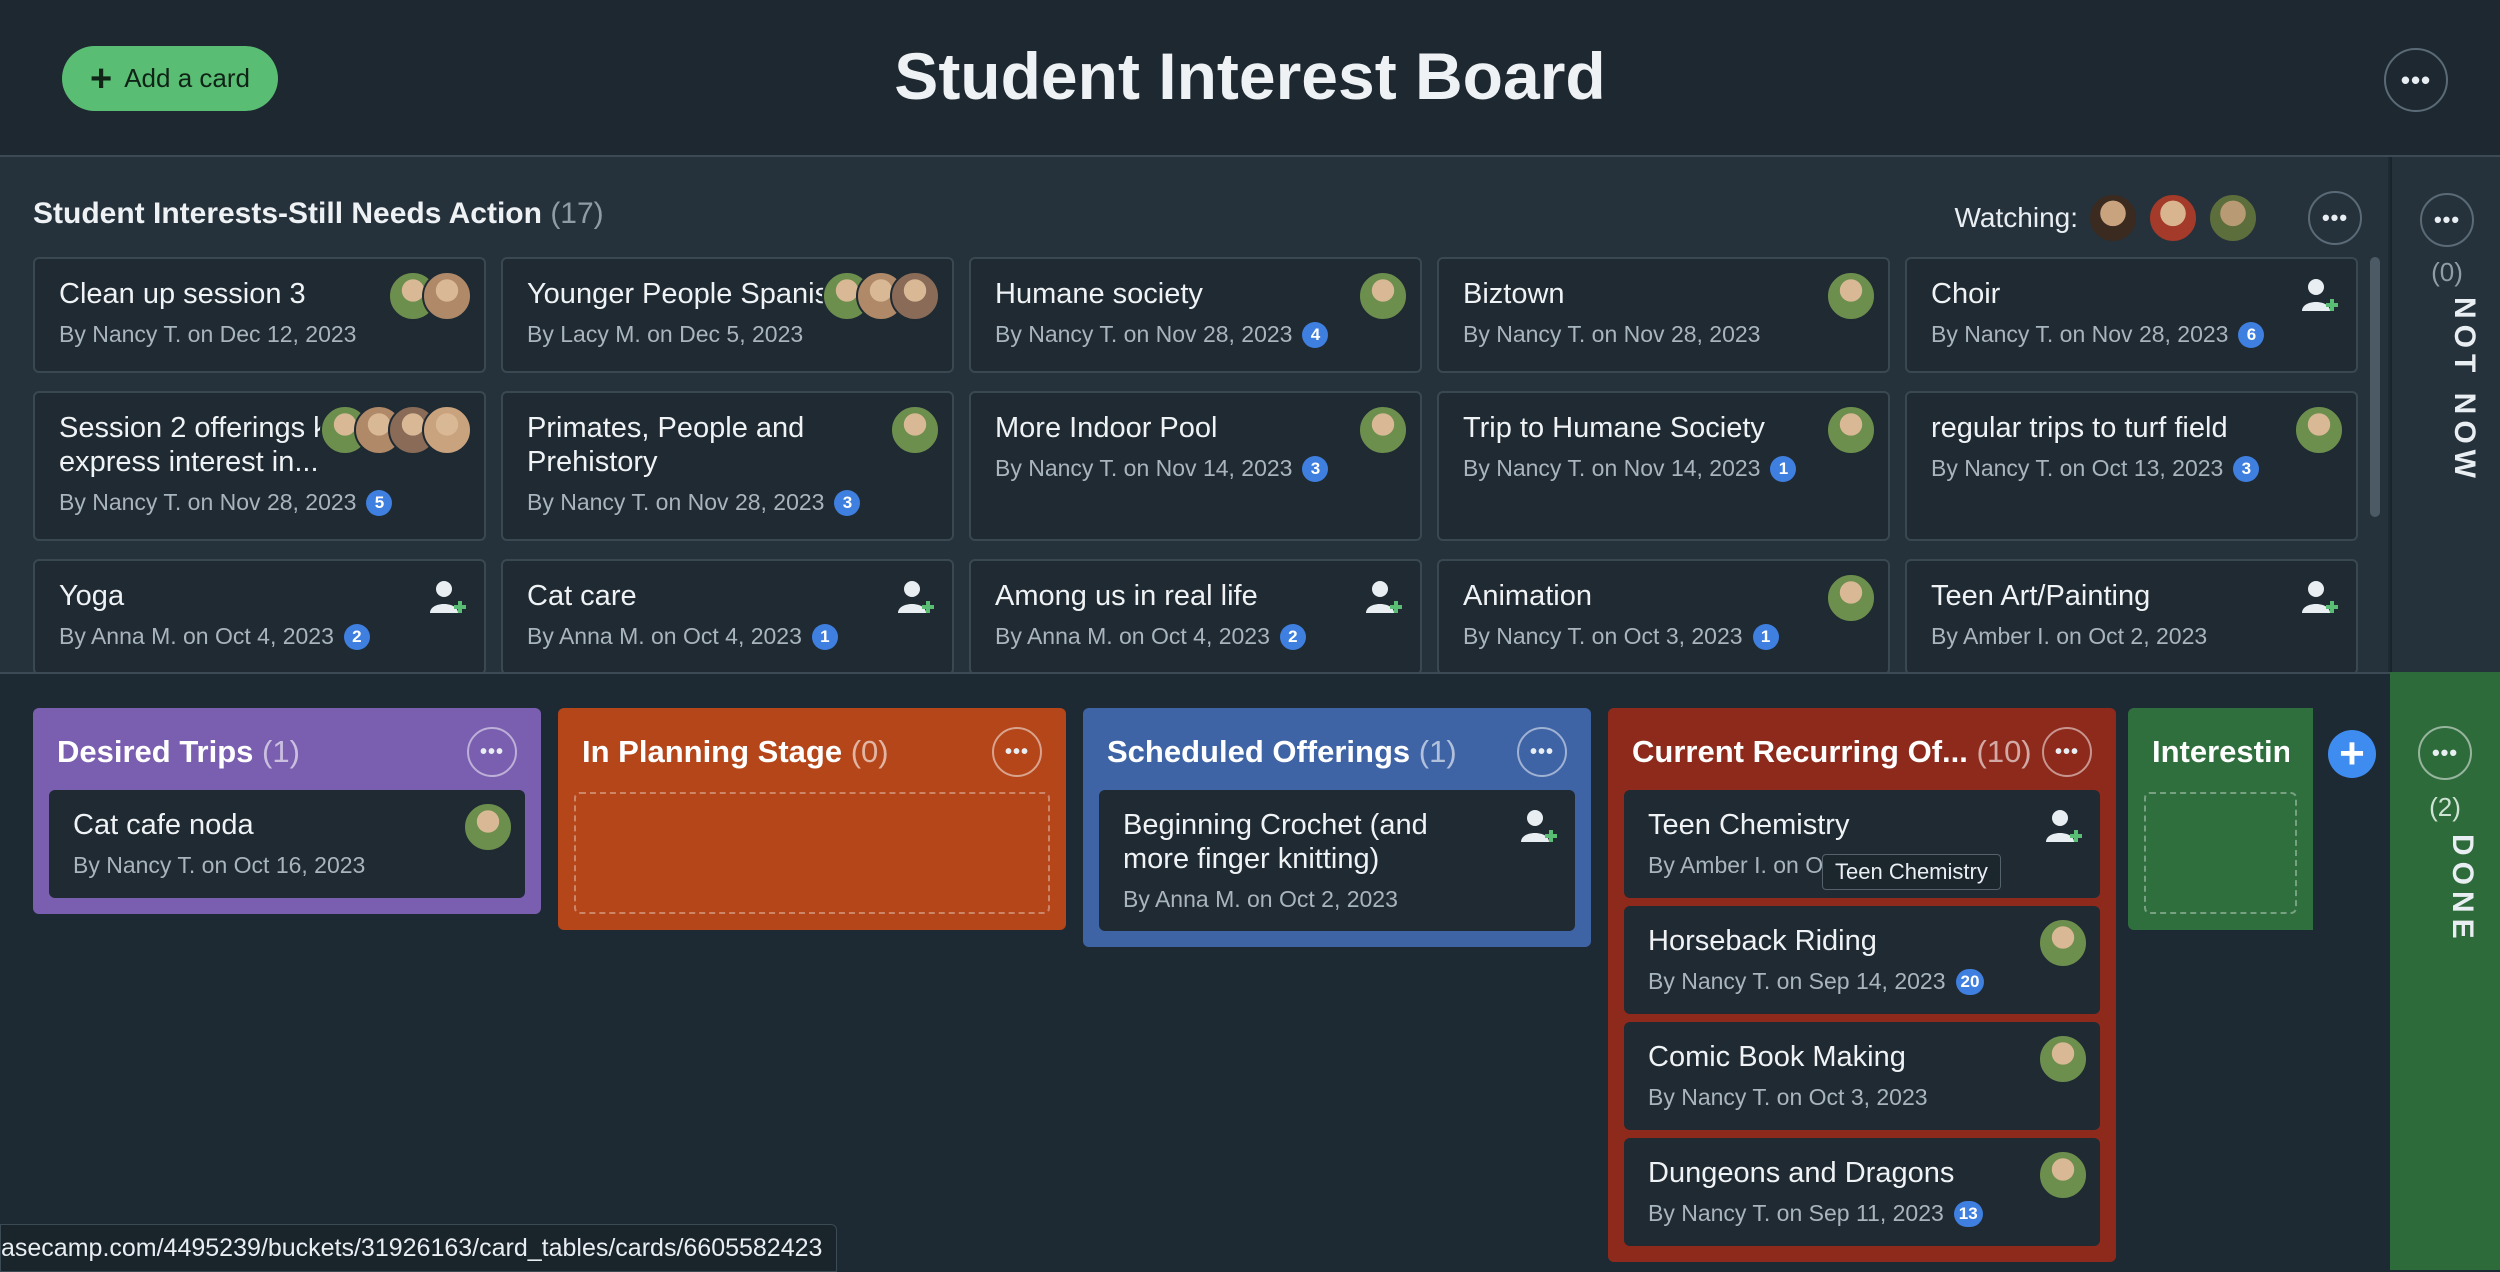 The height and width of the screenshot is (1272, 2500). Describe the element at coordinates (712, 751) in the screenshot. I see `column-title-text: In Planning Stage` at that location.